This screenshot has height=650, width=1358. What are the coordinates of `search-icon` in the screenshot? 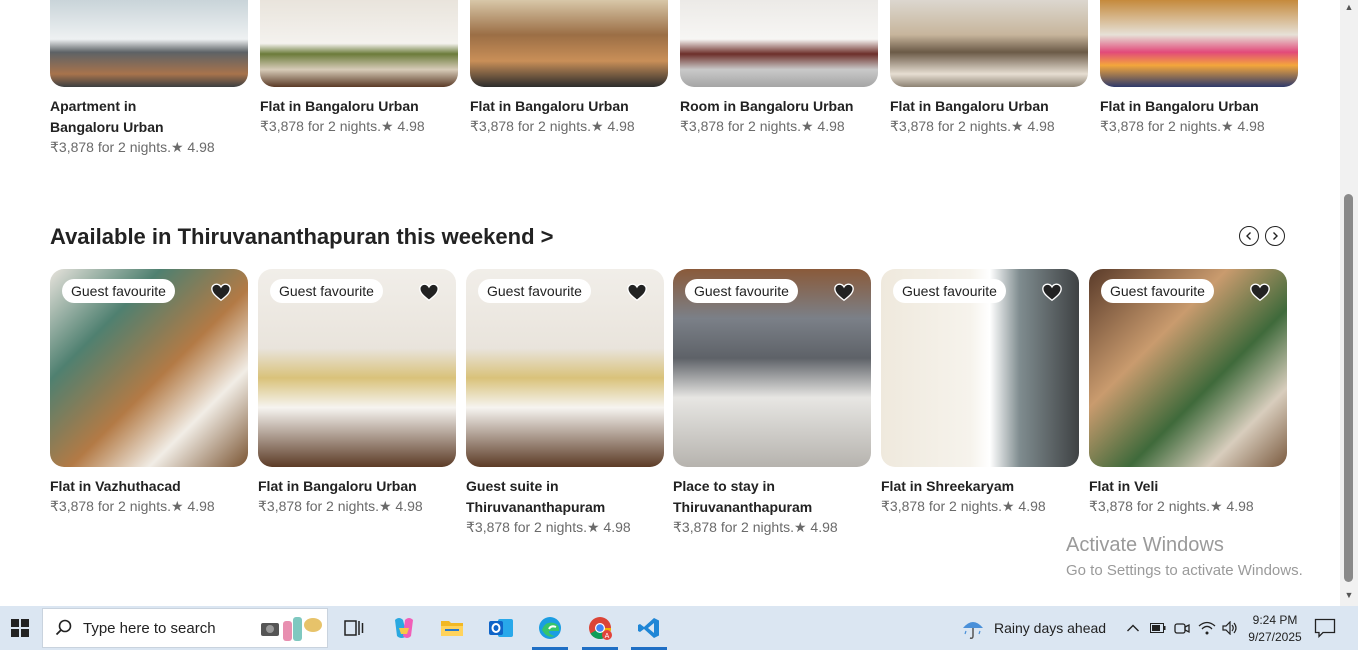 It's located at (63, 627).